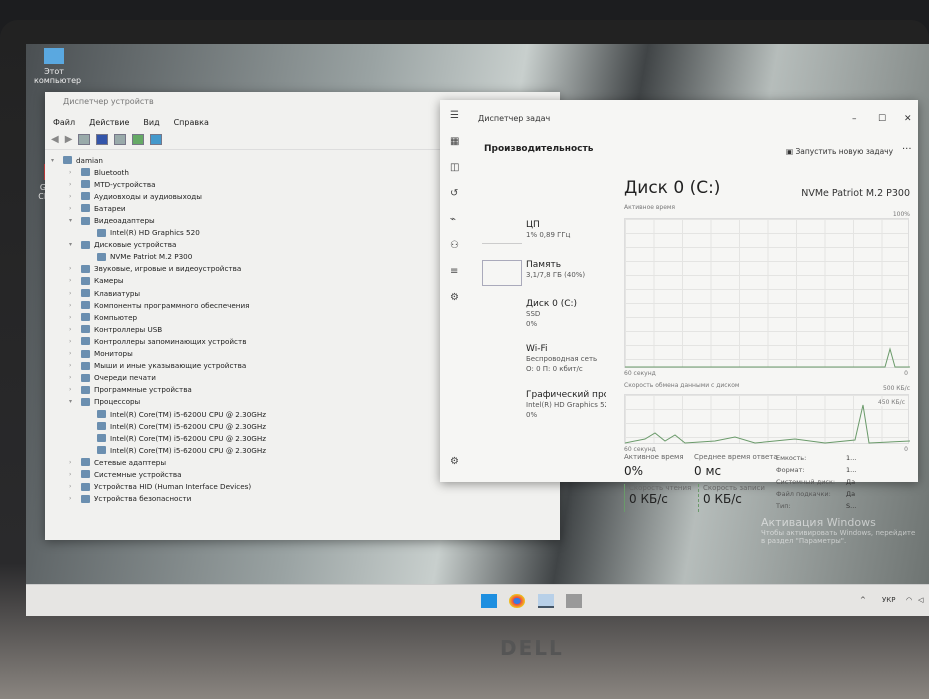  I want to click on active-time-line, so click(767, 357).